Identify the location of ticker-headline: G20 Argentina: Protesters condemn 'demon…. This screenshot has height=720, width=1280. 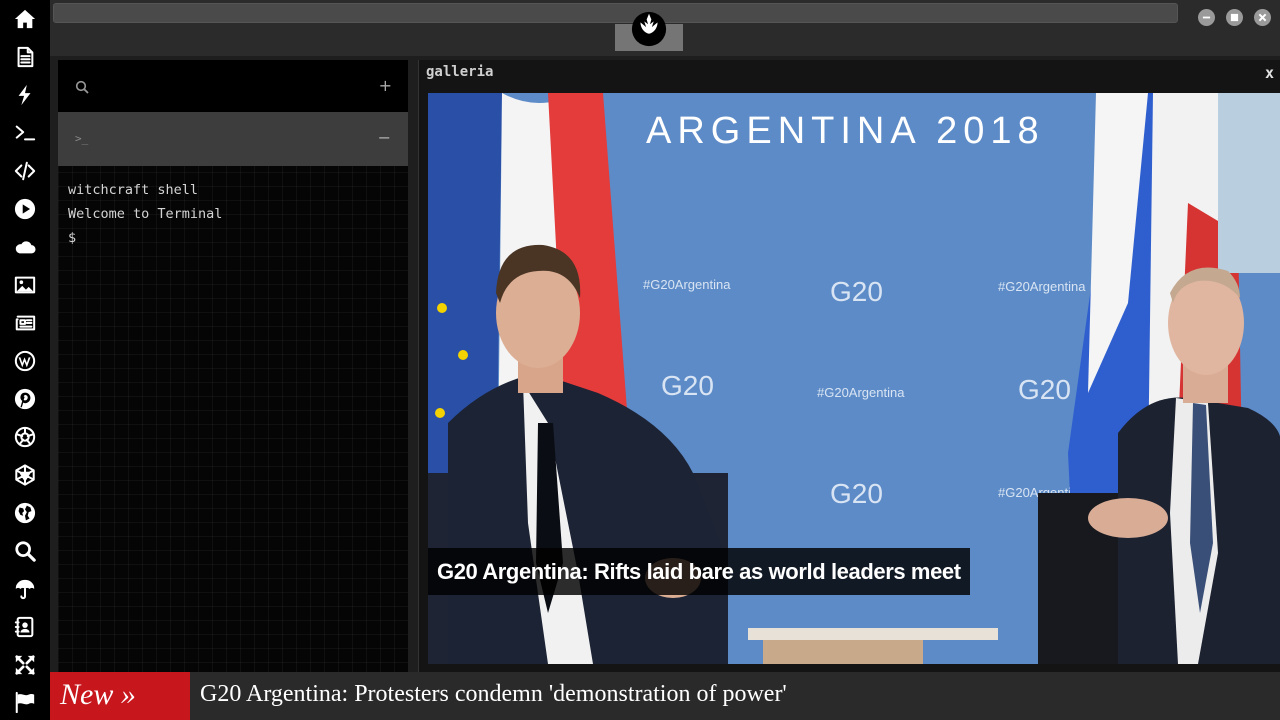
(493, 696).